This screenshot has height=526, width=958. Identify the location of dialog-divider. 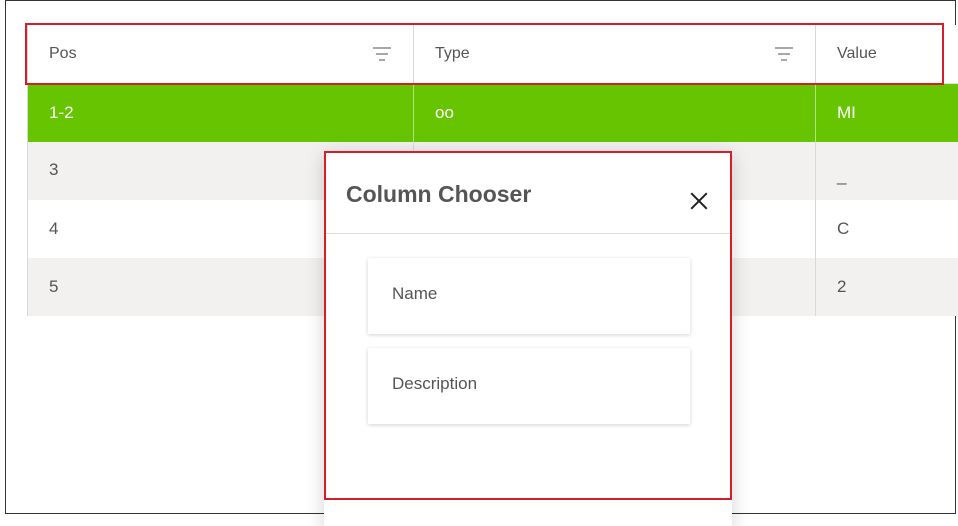
(528, 233).